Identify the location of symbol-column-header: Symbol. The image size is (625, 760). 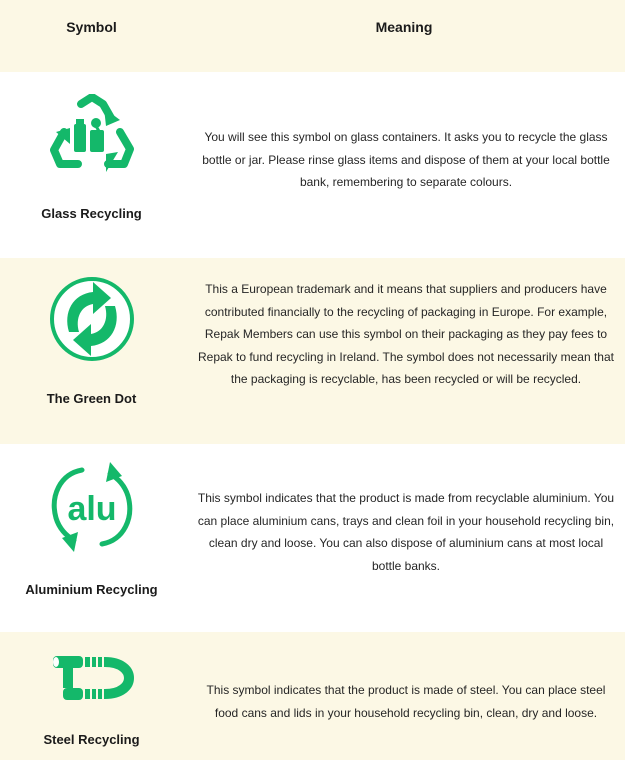
(91, 27).